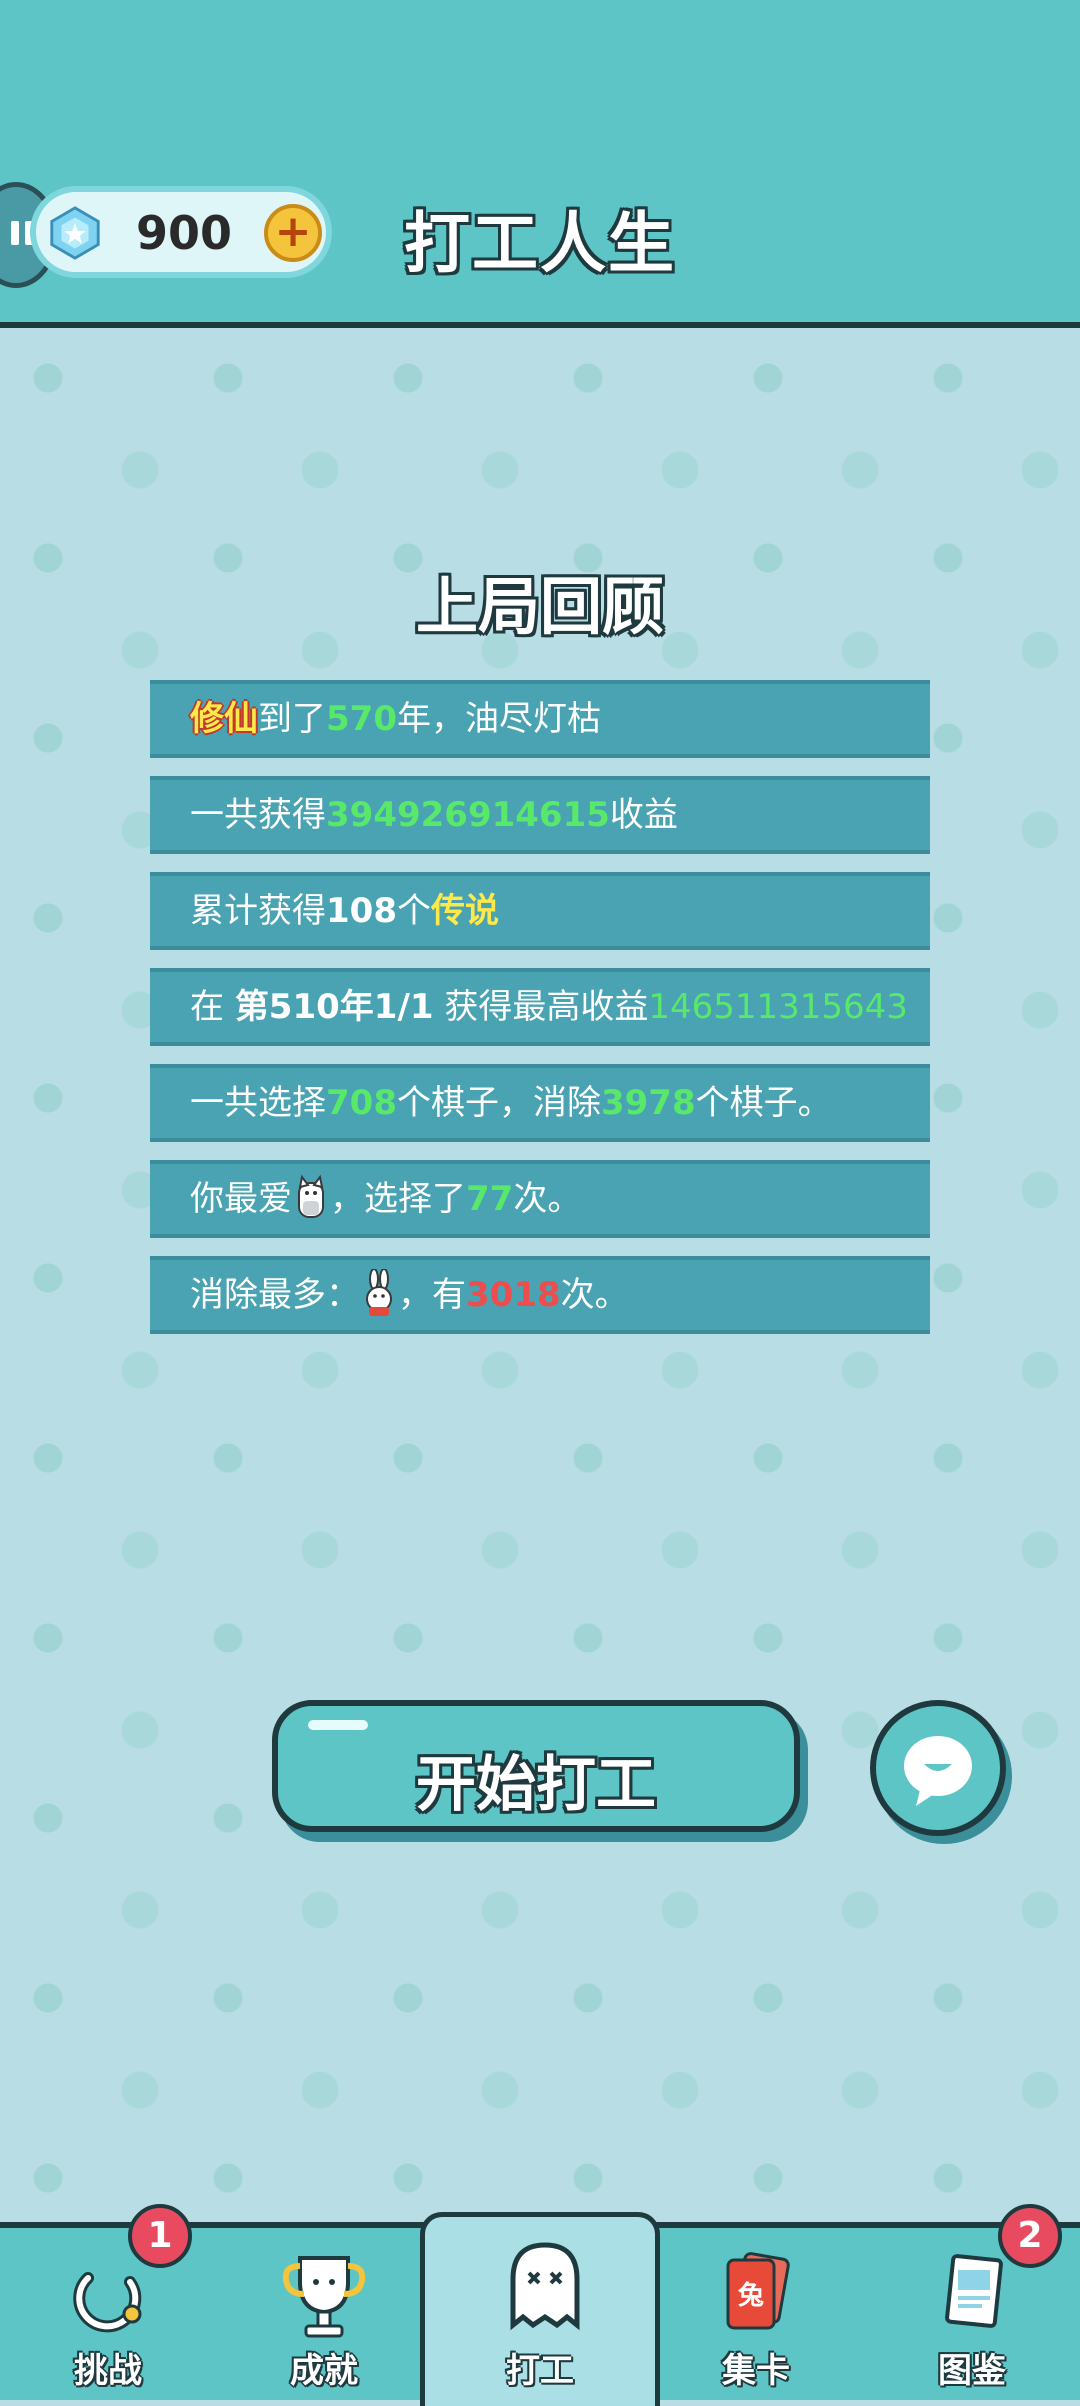  What do you see at coordinates (540, 1103) in the screenshot?
I see `recap-row: 一共选择708个棋子，消除3978个棋子。` at bounding box center [540, 1103].